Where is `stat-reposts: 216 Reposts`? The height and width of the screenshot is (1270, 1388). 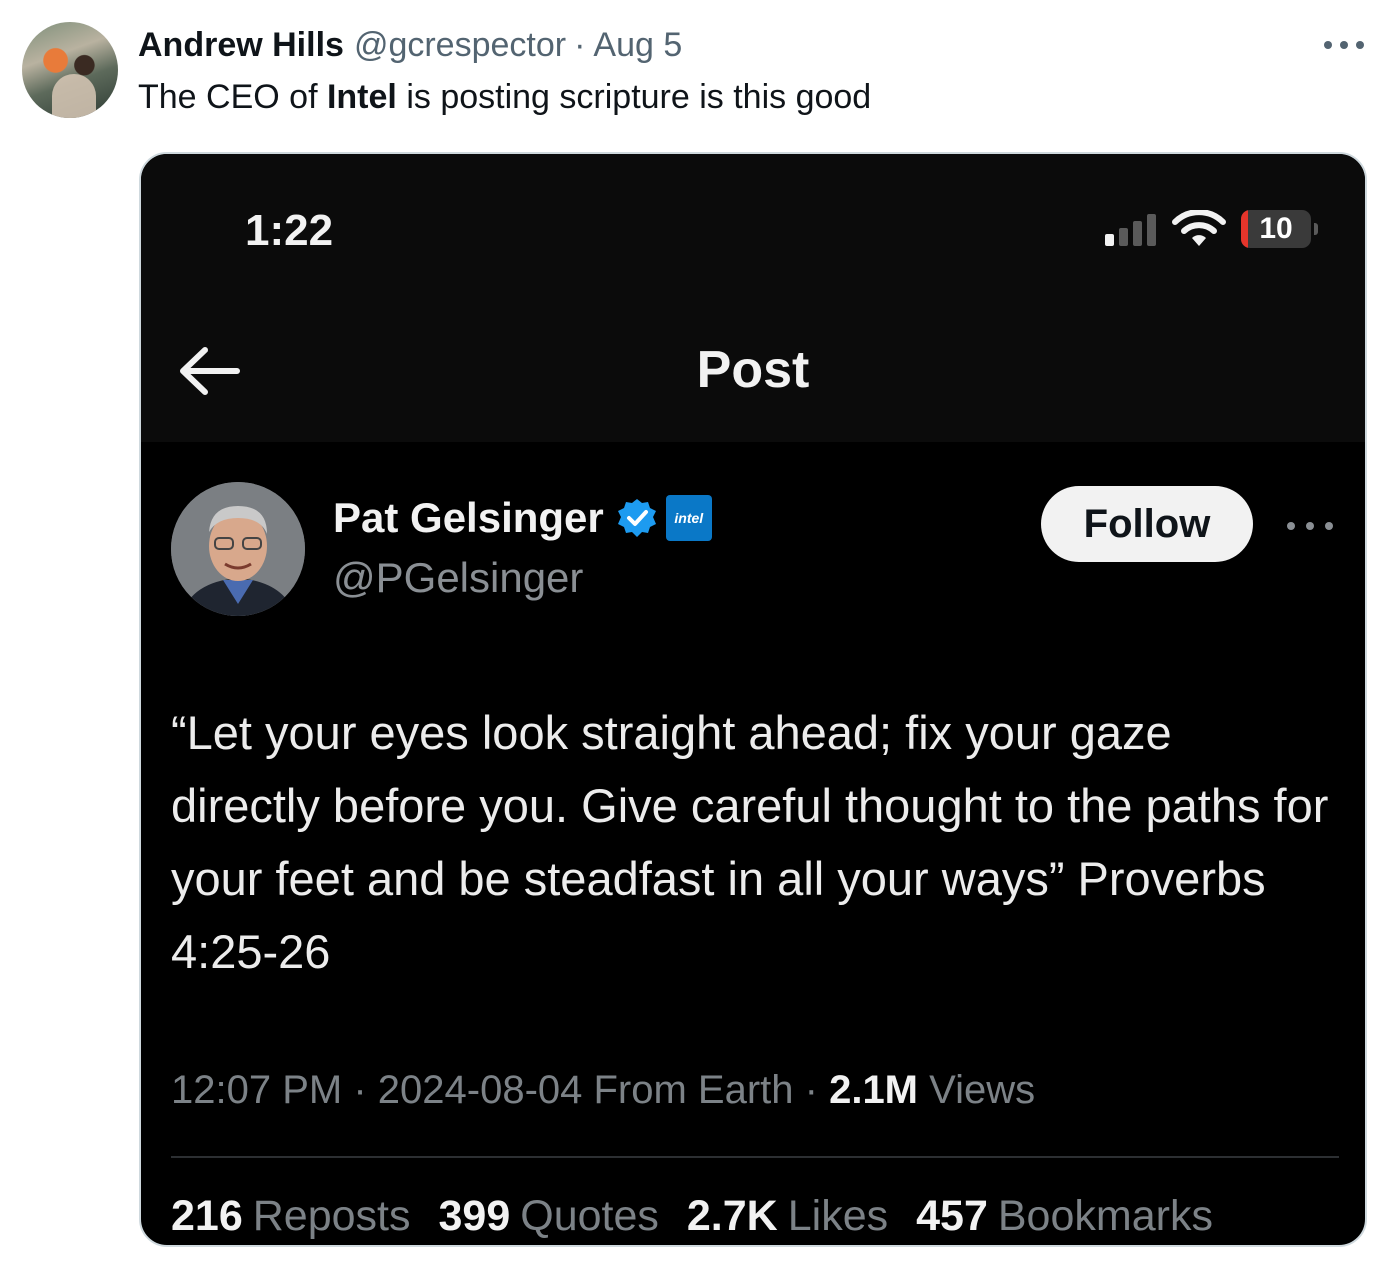
stat-reposts: 216 Reposts is located at coordinates (291, 1216).